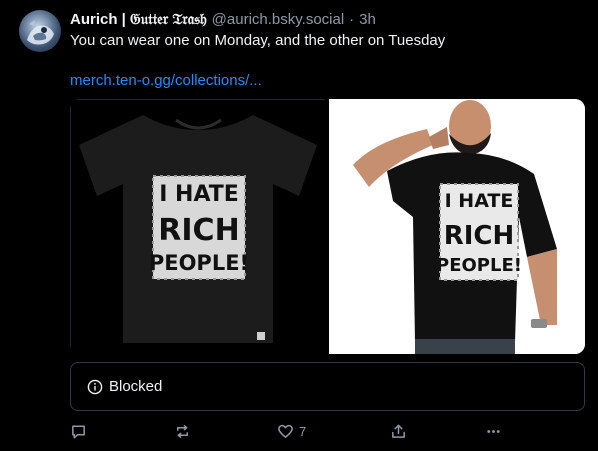  I want to click on author-display-name: Aurich | 𝔊𝔲𝔱𝔱𝔢𝔯 𝔗𝔯𝔞𝔰𝔥, so click(138, 19).